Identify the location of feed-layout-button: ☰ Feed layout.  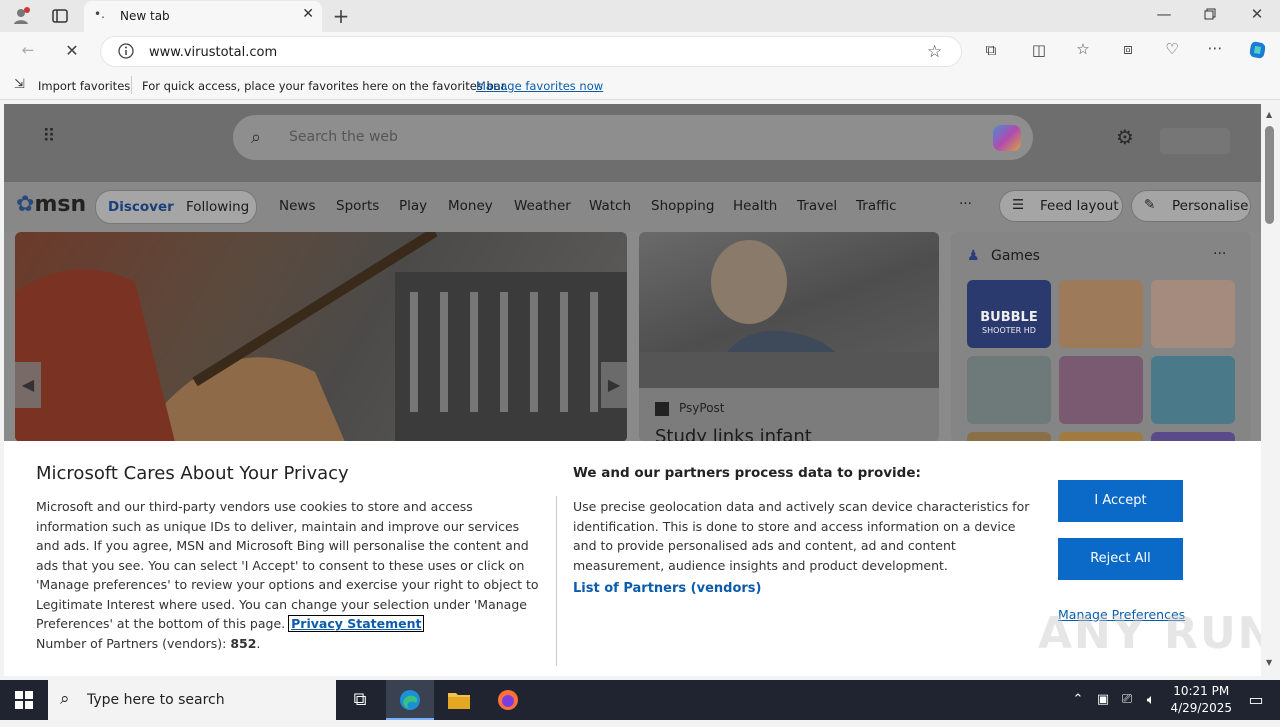
(1061, 206).